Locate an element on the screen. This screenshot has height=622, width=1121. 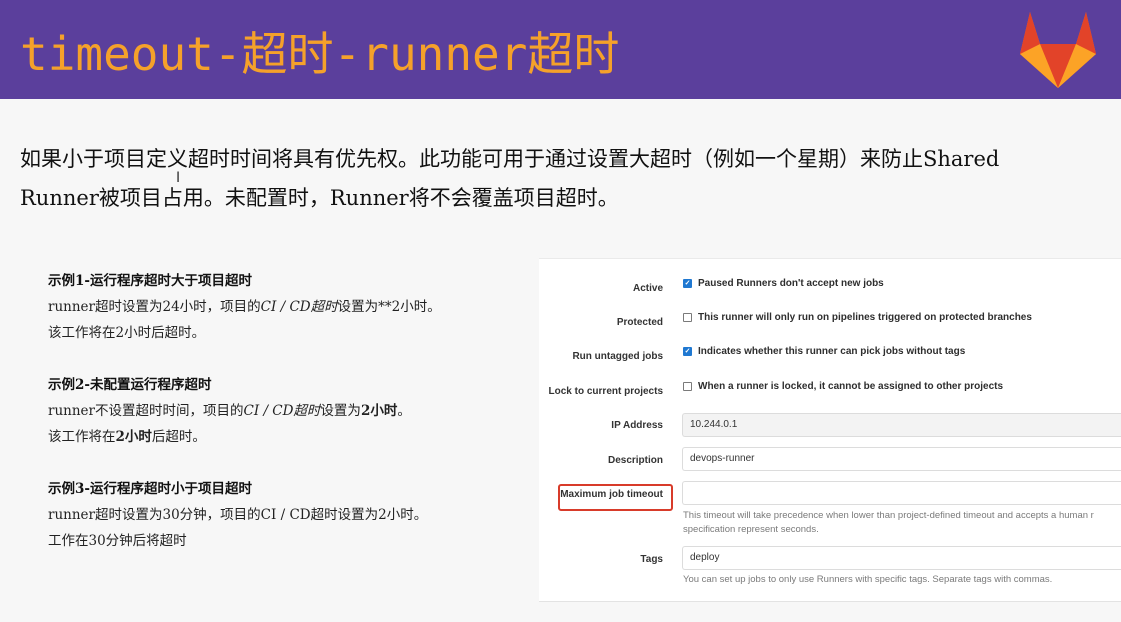
protected-checkbox is located at coordinates (687, 317).